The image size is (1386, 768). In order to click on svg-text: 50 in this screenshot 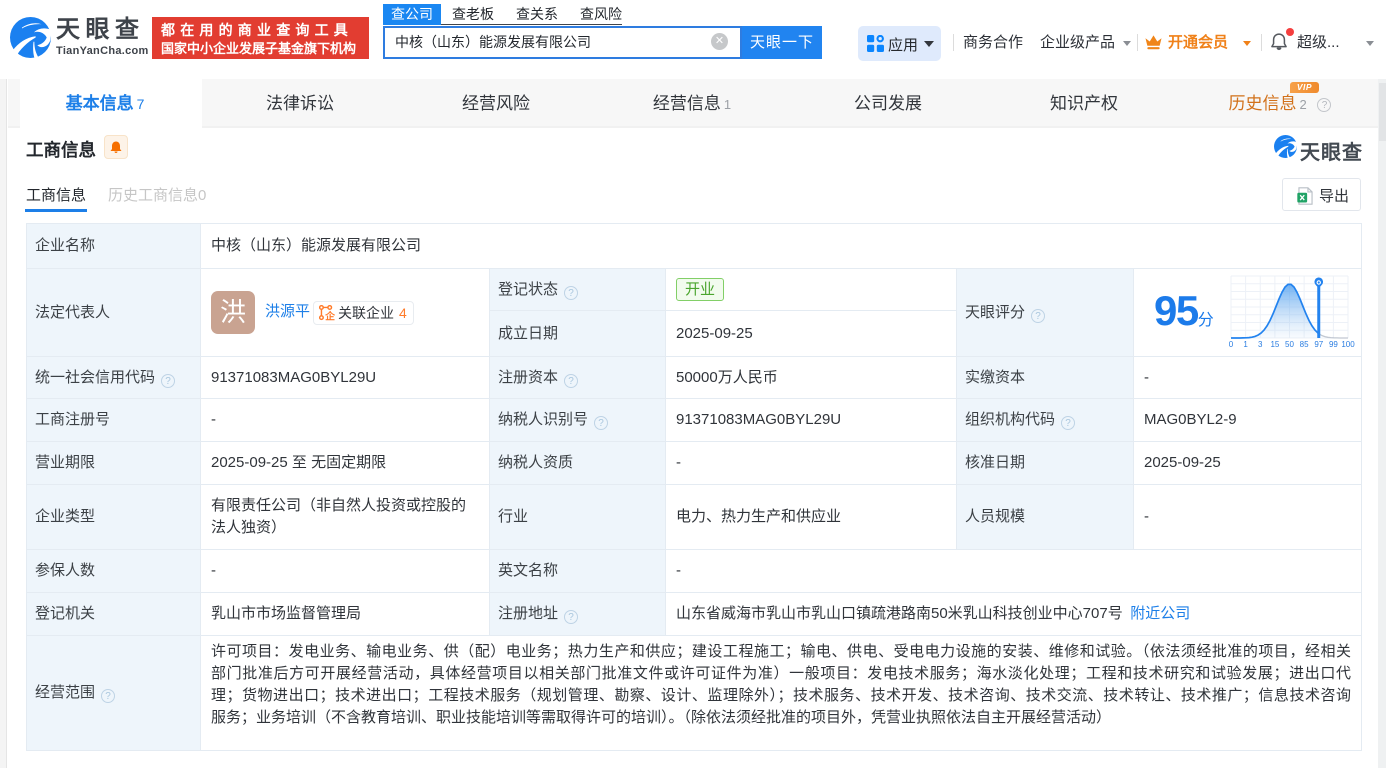, I will do `click(1289, 344)`.